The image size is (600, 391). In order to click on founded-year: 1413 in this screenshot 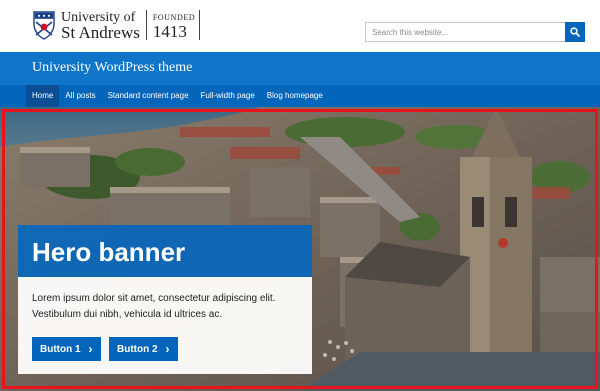, I will do `click(169, 31)`.